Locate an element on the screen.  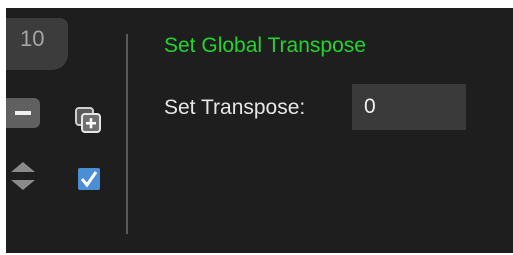
panel-title: Set Global Transpose is located at coordinates (265, 45).